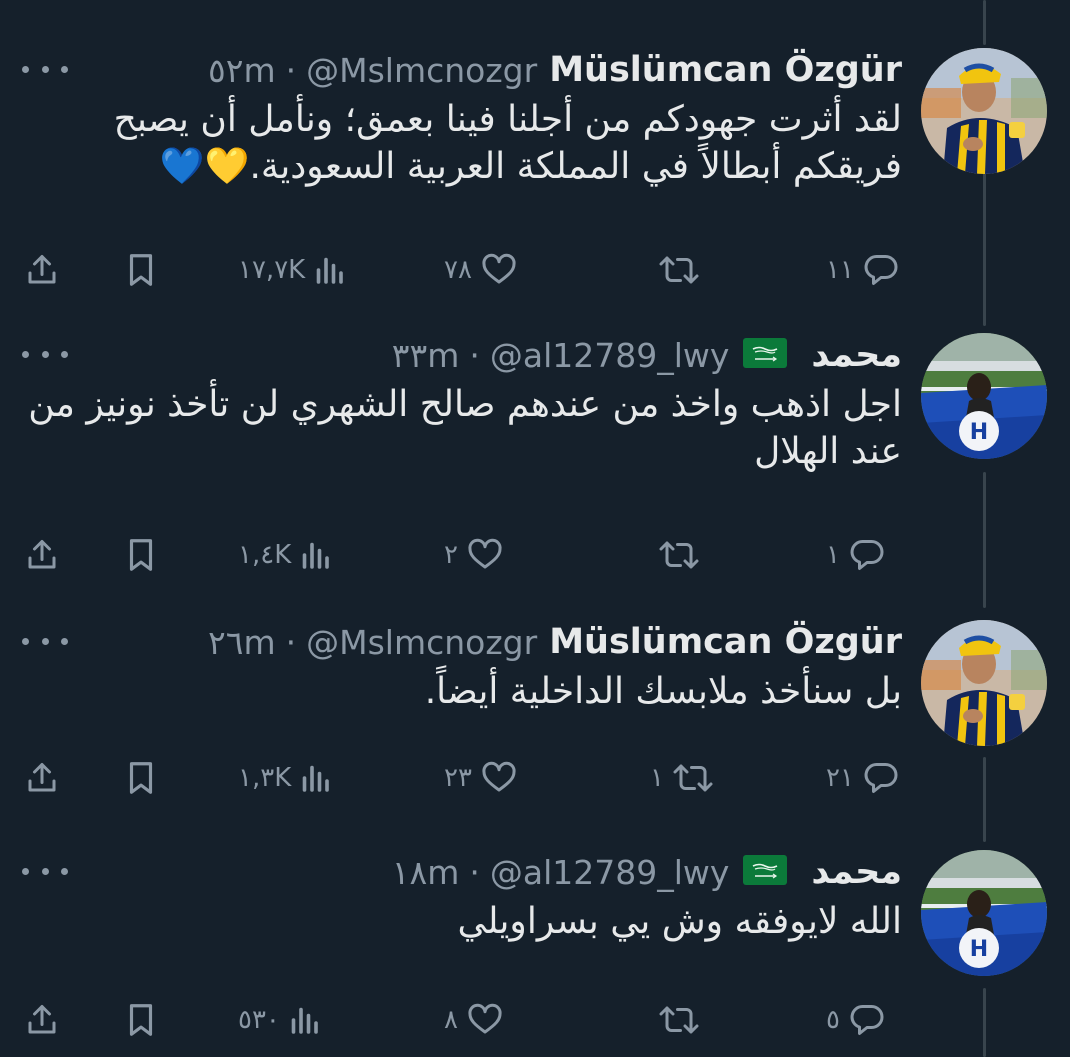 The height and width of the screenshot is (1057, 1070). What do you see at coordinates (979, 949) in the screenshot?
I see `svg-text: H` at bounding box center [979, 949].